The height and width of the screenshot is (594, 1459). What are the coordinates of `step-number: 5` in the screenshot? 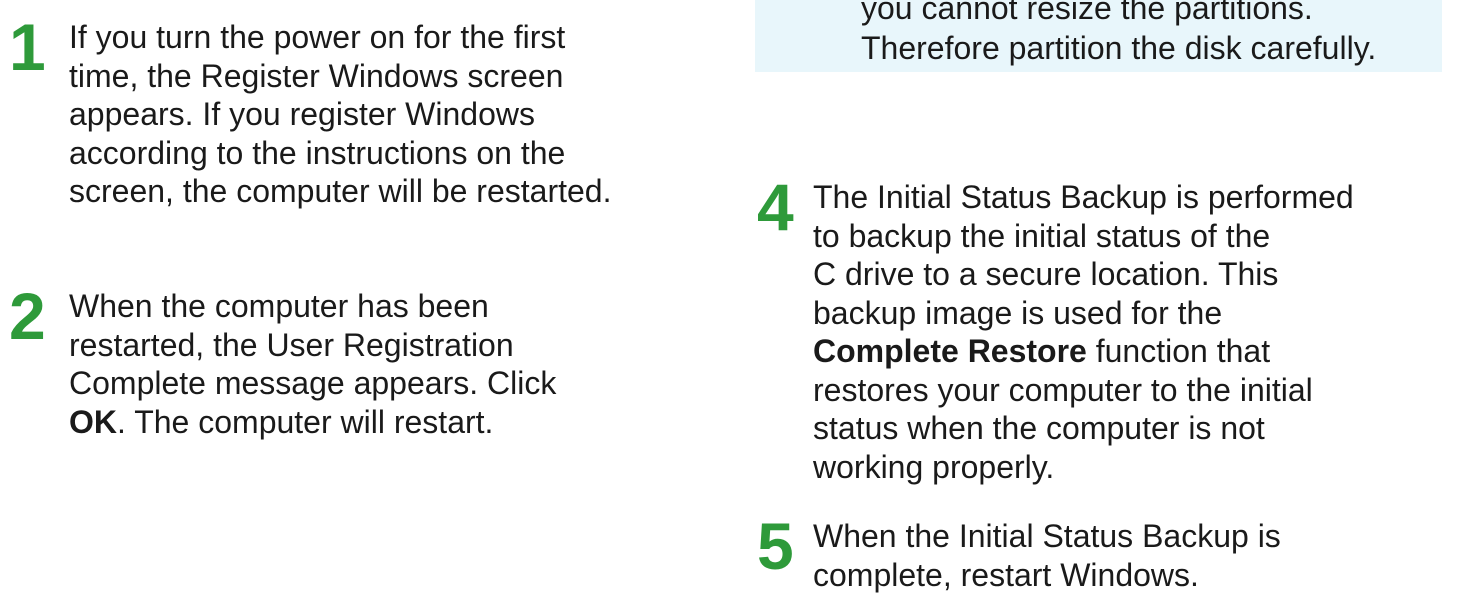 It's located at (775, 546).